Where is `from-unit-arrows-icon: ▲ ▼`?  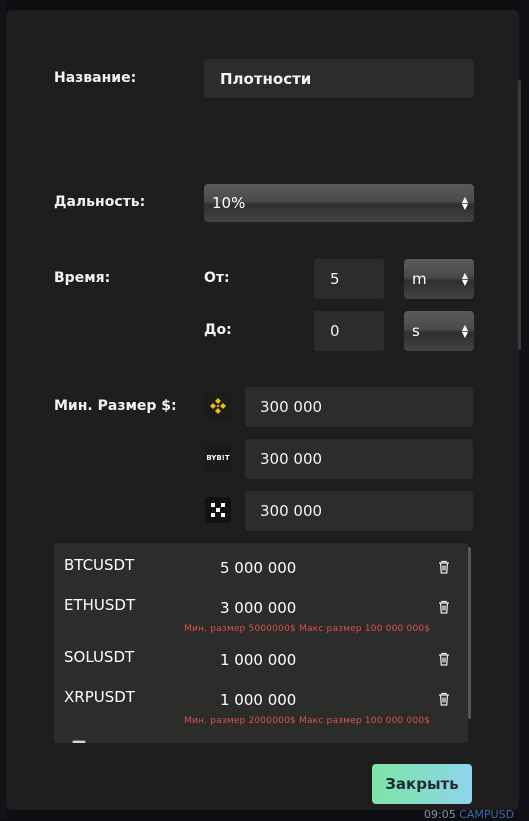 from-unit-arrows-icon: ▲ ▼ is located at coordinates (464, 279).